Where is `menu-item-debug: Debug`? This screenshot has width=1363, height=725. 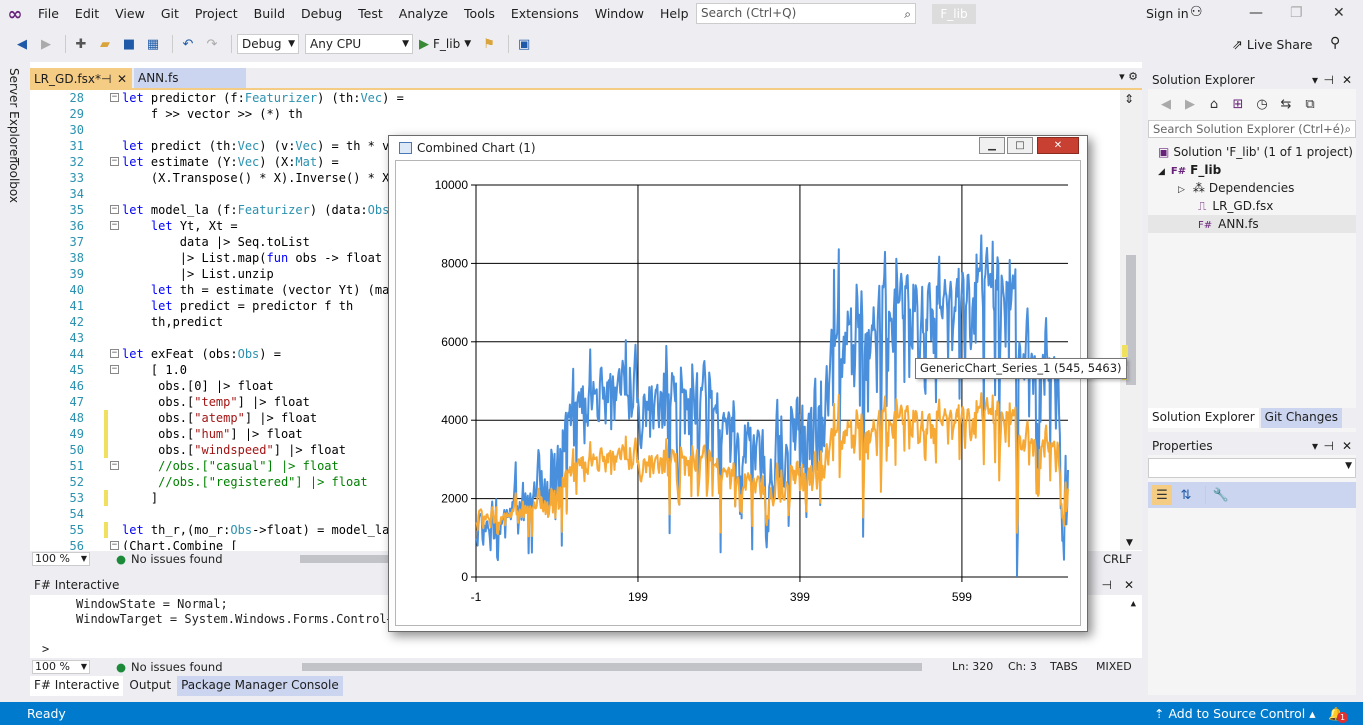 menu-item-debug: Debug is located at coordinates (321, 14).